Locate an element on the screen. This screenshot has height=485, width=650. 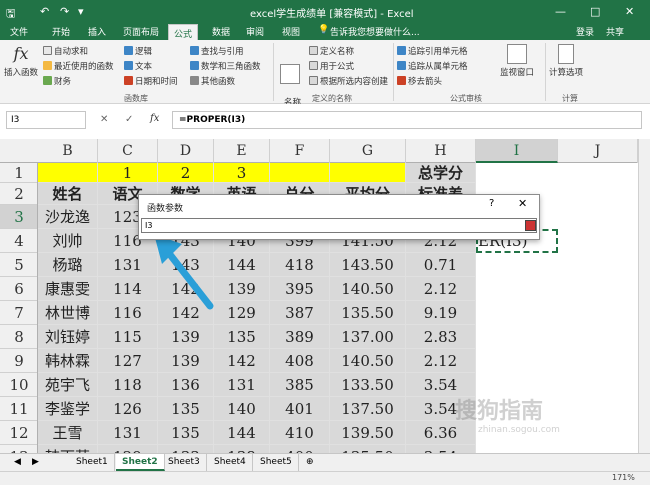
table-cell: 400 is located at coordinates (300, 449).